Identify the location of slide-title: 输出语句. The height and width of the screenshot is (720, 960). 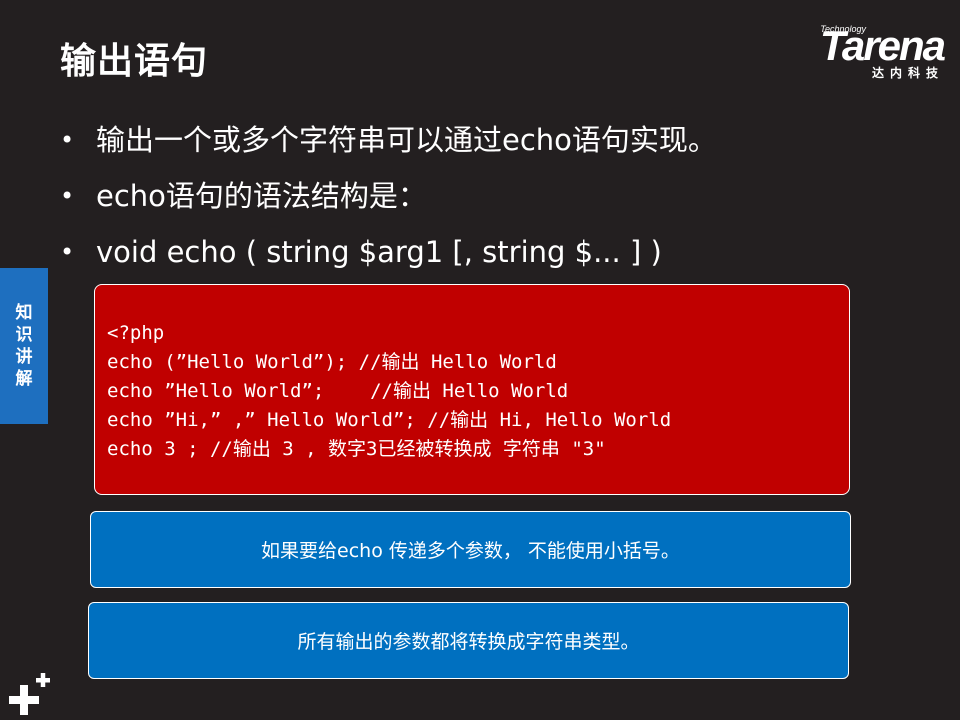
(134, 61).